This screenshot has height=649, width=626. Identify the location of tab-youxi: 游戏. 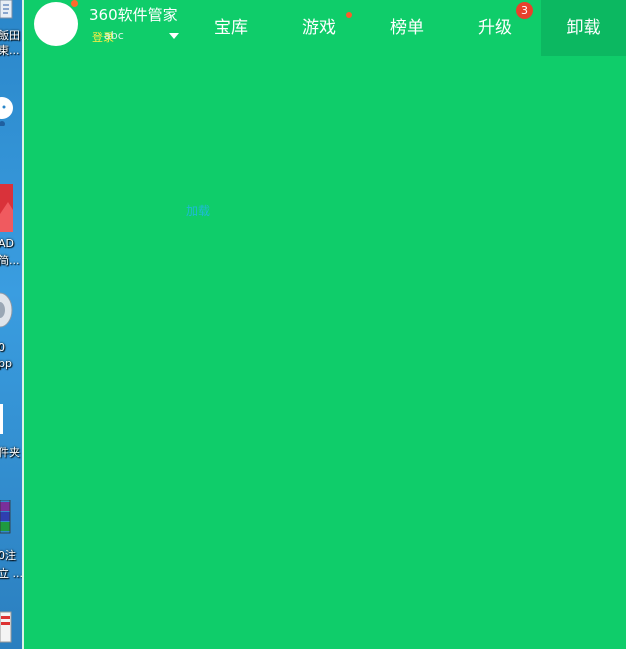
(319, 28).